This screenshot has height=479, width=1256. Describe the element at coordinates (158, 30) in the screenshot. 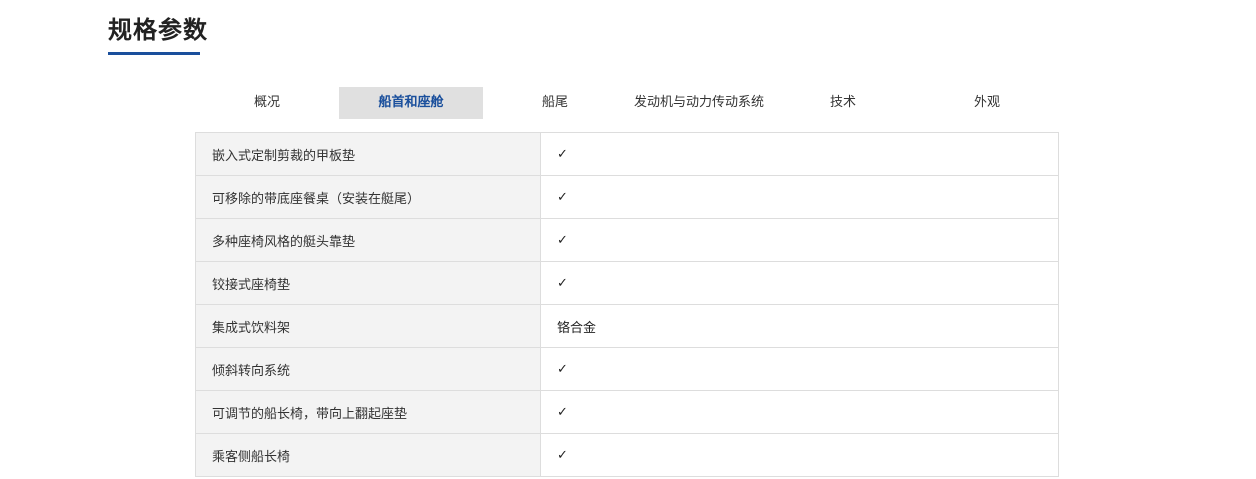

I see `page-title: 规格参数` at that location.